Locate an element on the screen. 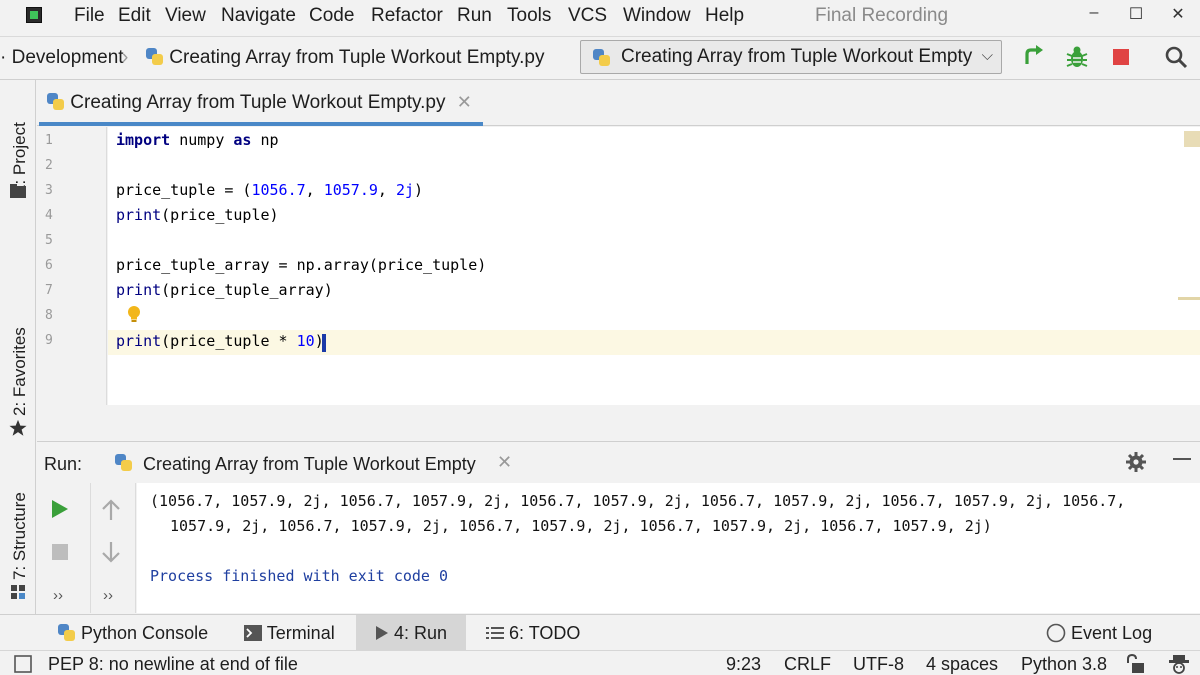 The image size is (1200, 675). run-tab-label: Creating Array from Tuple Workout Empty is located at coordinates (309, 464).